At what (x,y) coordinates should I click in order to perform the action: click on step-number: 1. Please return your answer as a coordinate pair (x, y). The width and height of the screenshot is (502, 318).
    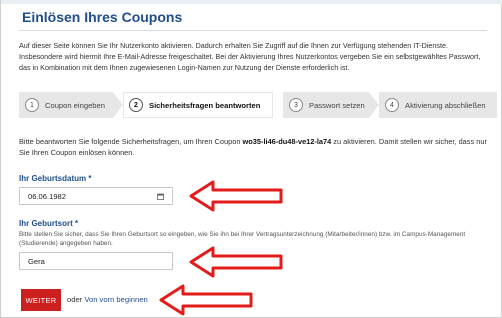
    Looking at the image, I should click on (32, 105).